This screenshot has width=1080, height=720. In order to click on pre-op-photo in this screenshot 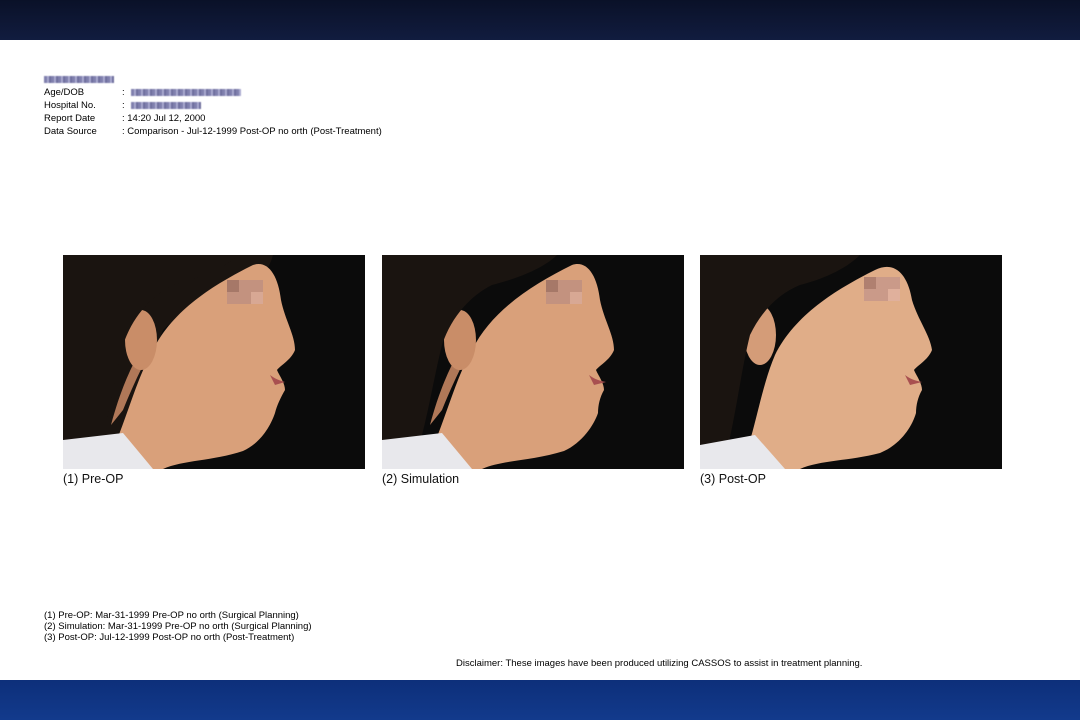, I will do `click(214, 362)`.